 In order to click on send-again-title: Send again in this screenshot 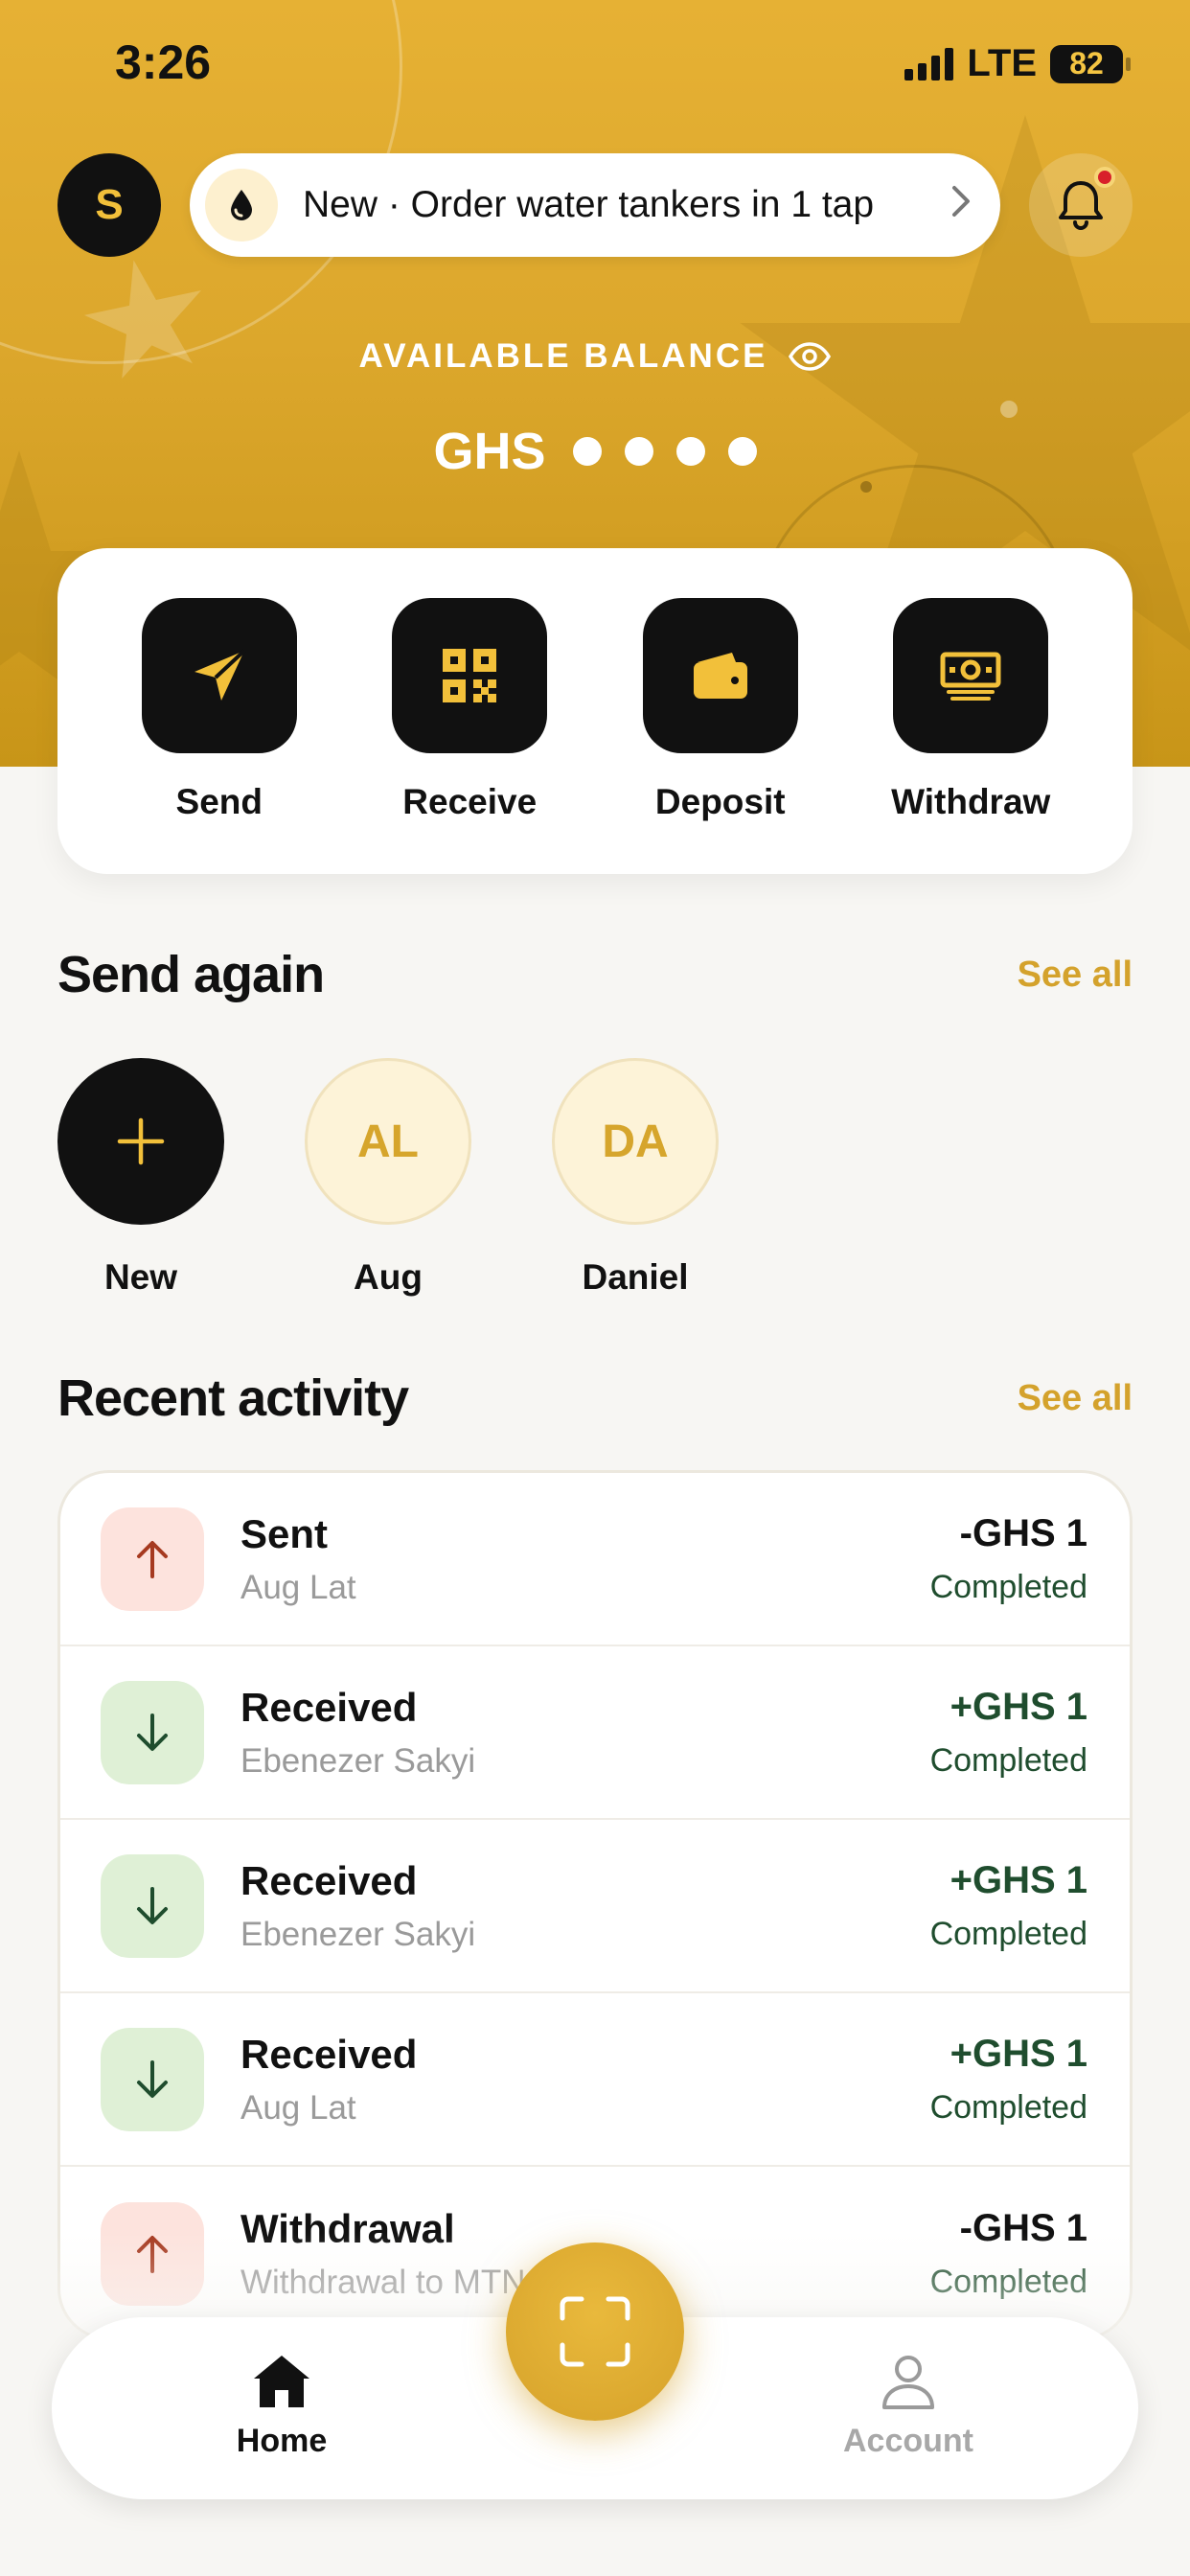, I will do `click(191, 974)`.